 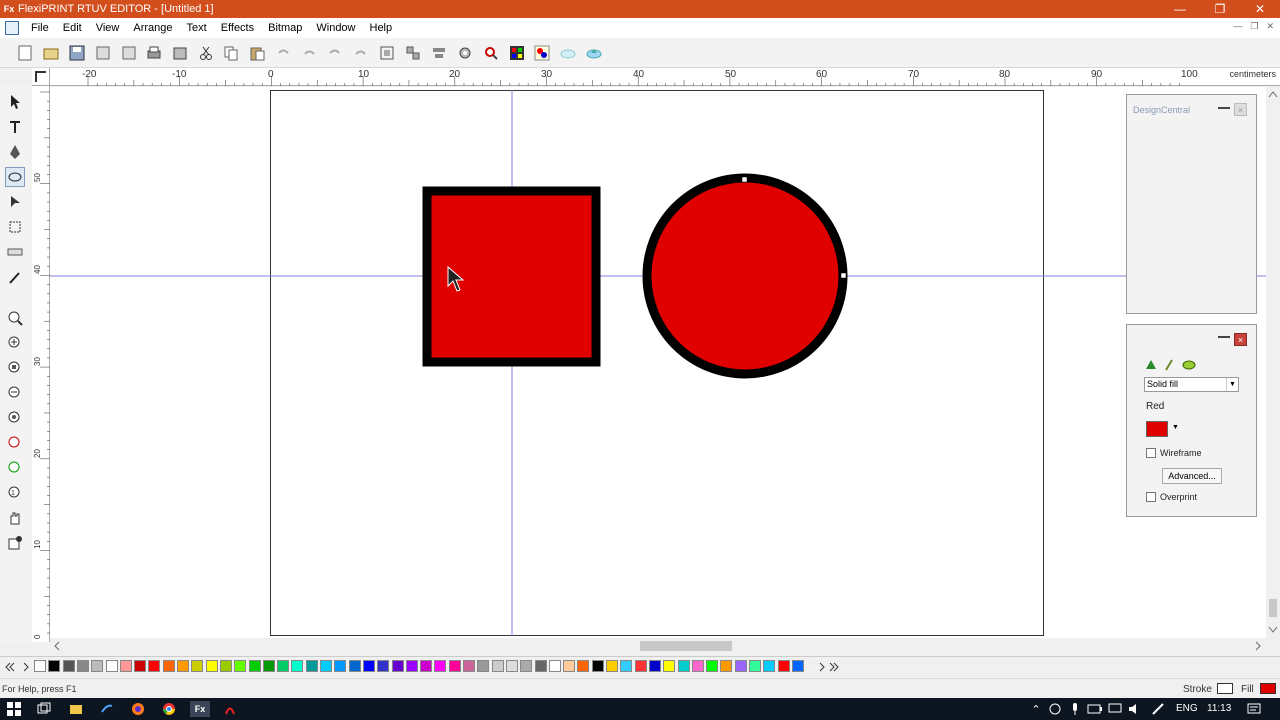 I want to click on firefox-icon, so click(x=138, y=709).